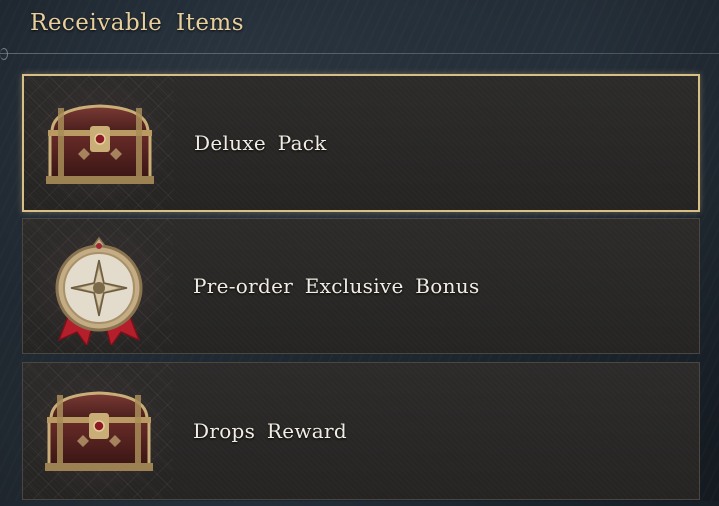 This screenshot has width=719, height=506. I want to click on medal-icon, so click(99, 290).